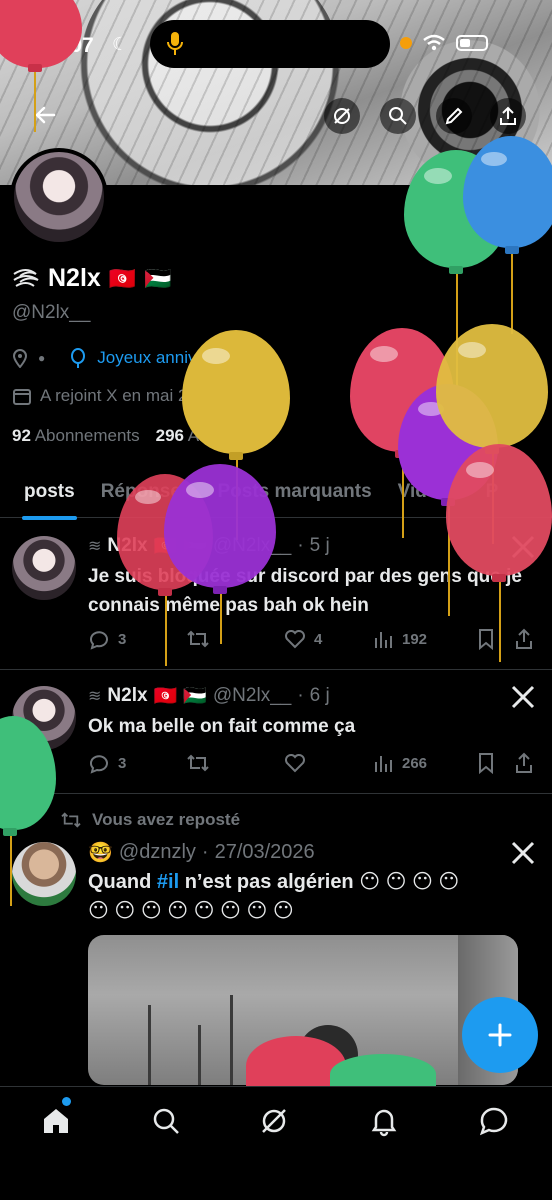 The width and height of the screenshot is (552, 1200). I want to click on profile-avatar, so click(59, 197).